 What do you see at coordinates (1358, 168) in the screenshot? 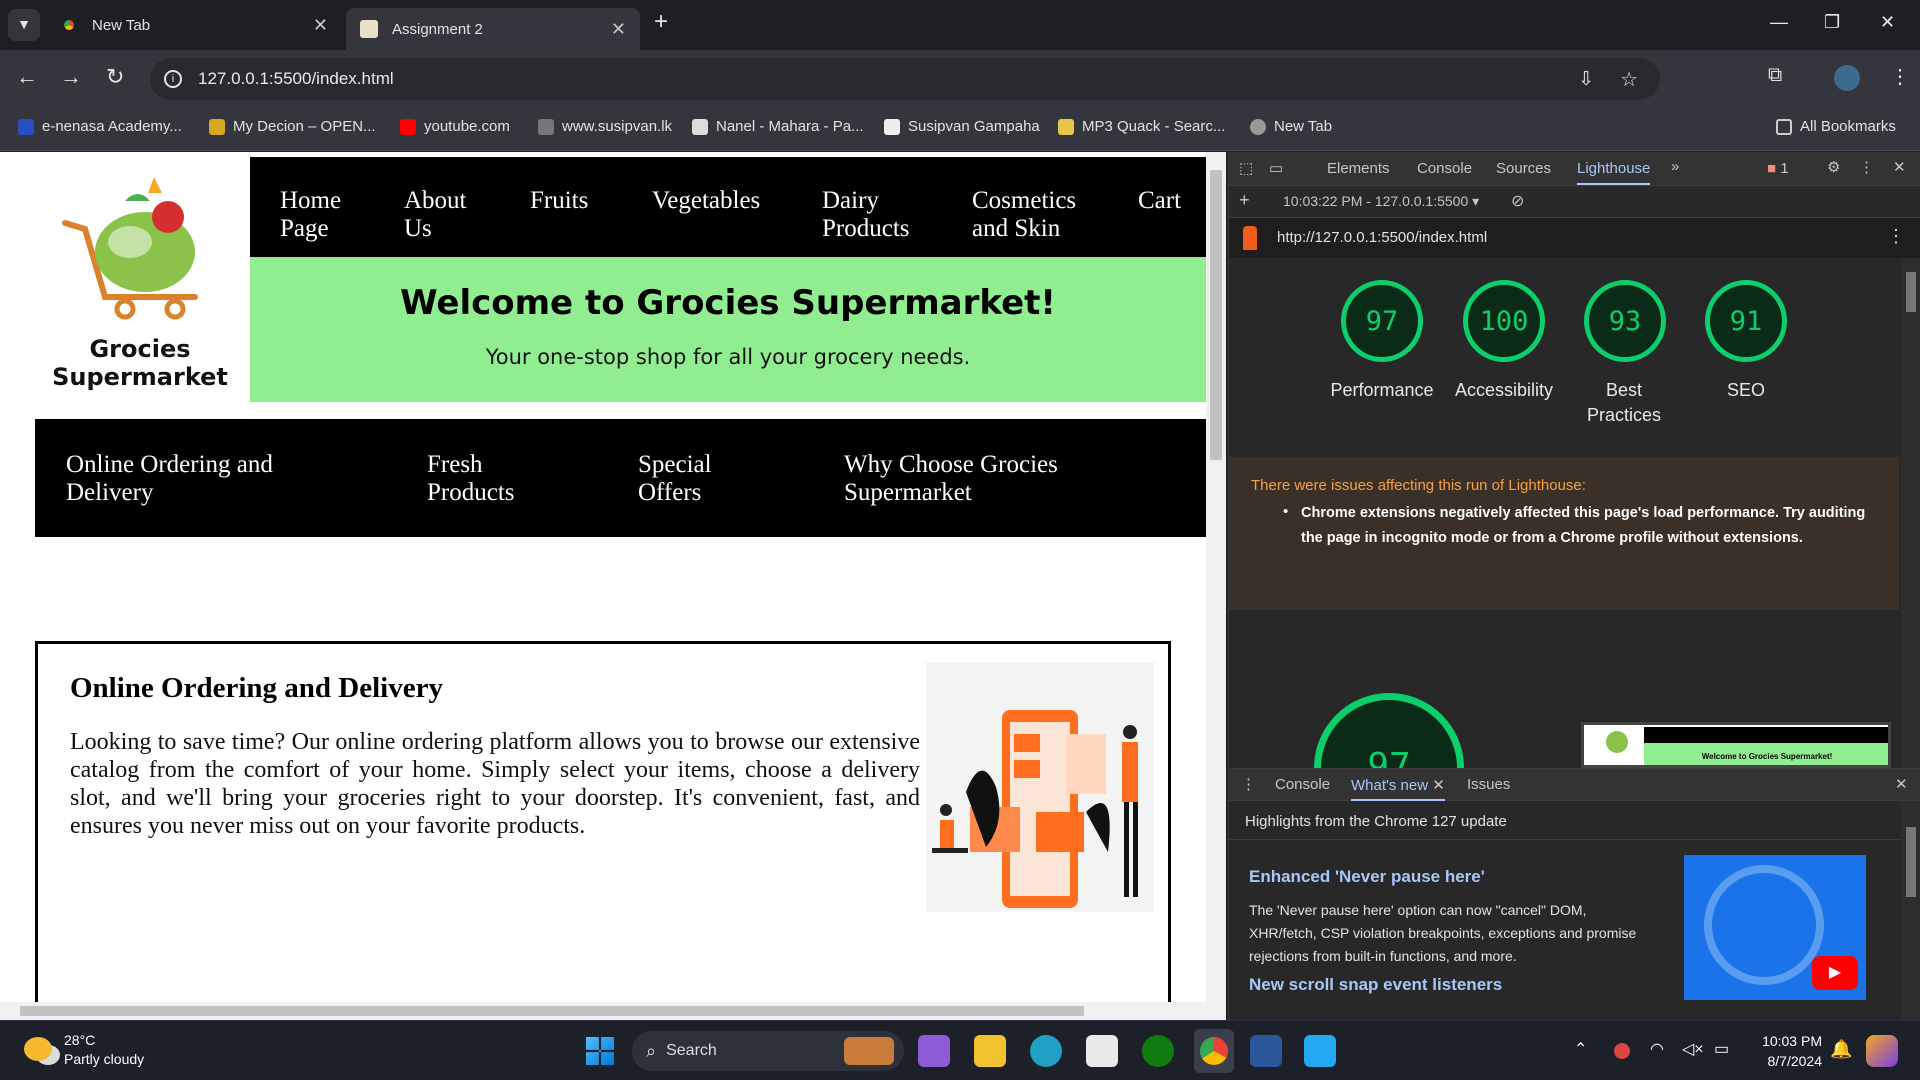
I see `tab-elements: Elements` at bounding box center [1358, 168].